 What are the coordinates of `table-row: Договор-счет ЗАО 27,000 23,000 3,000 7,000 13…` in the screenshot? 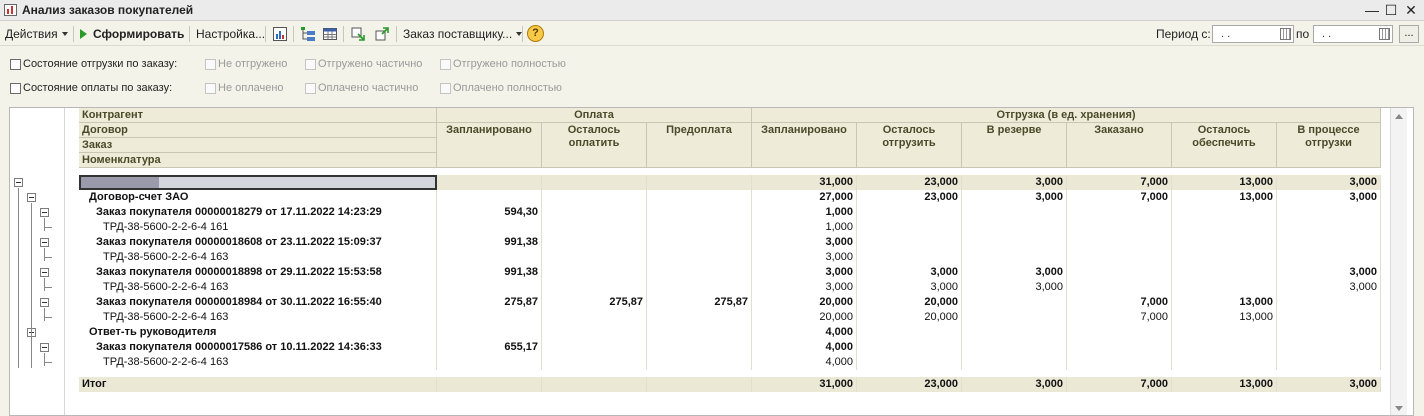 It's located at (730, 197).